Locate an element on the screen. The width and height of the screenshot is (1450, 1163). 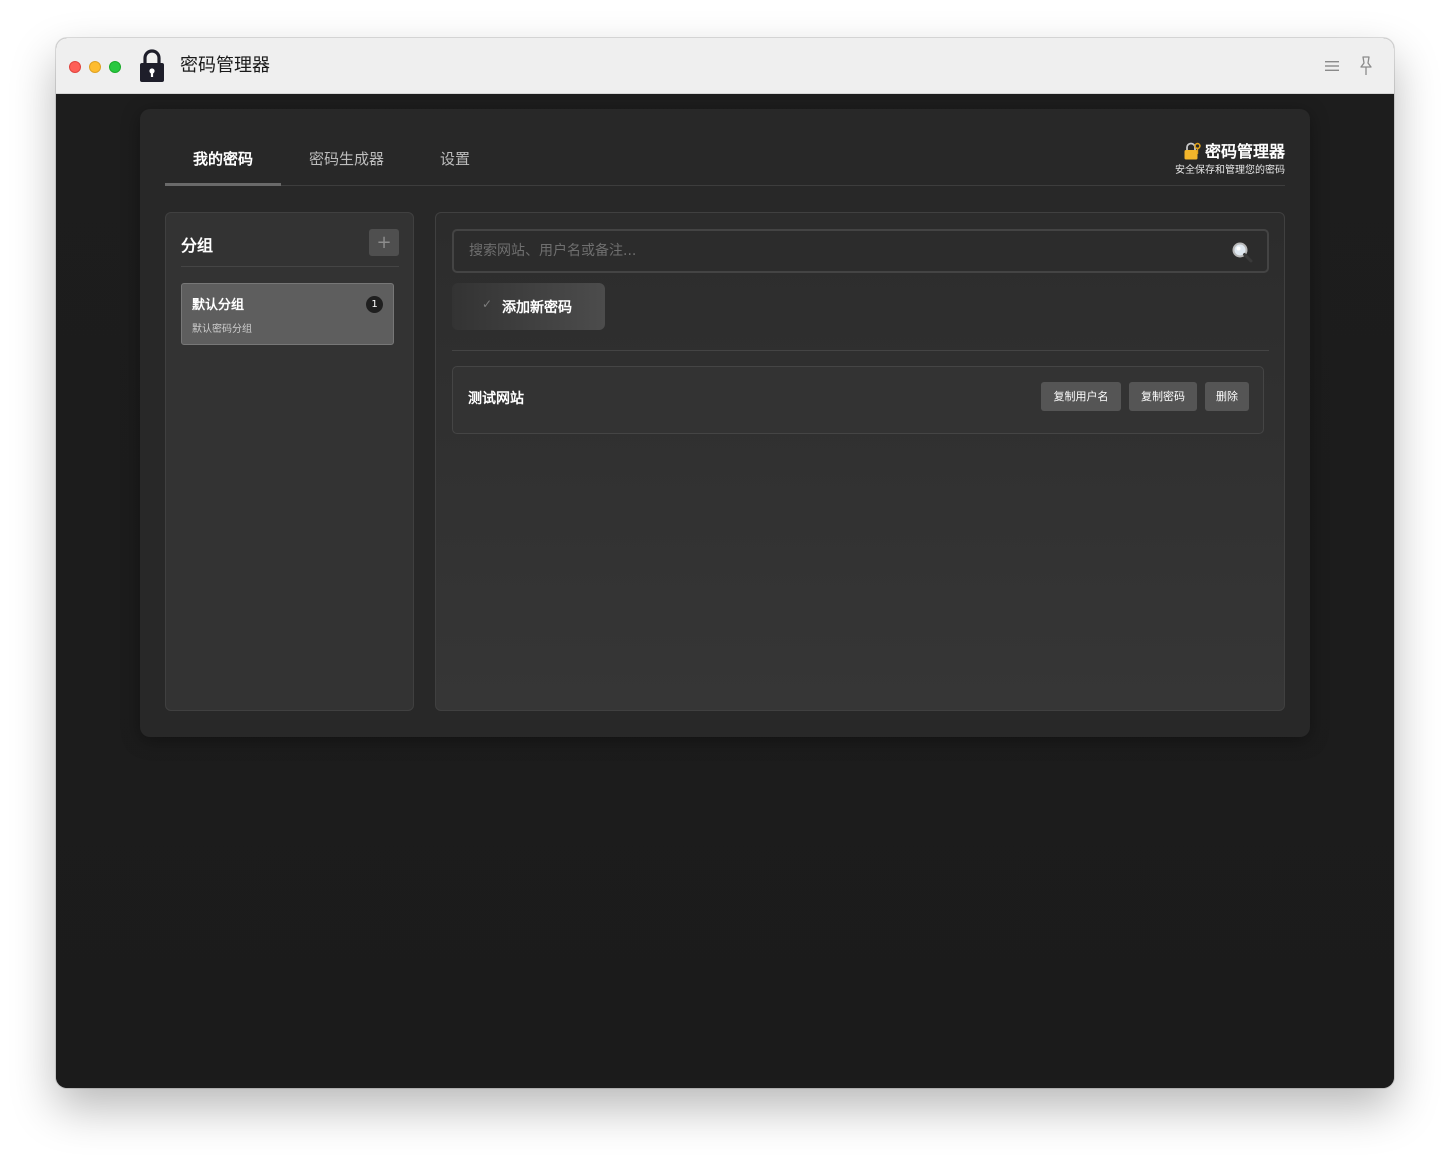
tab-bar: 我的密码 密码生成器 设置 密码管理器 安全保存和管理您的密码 is located at coordinates (725, 147).